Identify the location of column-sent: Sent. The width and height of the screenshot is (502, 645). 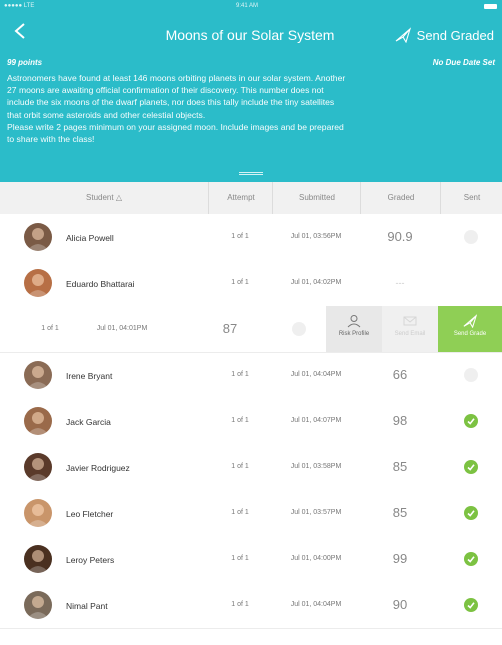
(471, 198).